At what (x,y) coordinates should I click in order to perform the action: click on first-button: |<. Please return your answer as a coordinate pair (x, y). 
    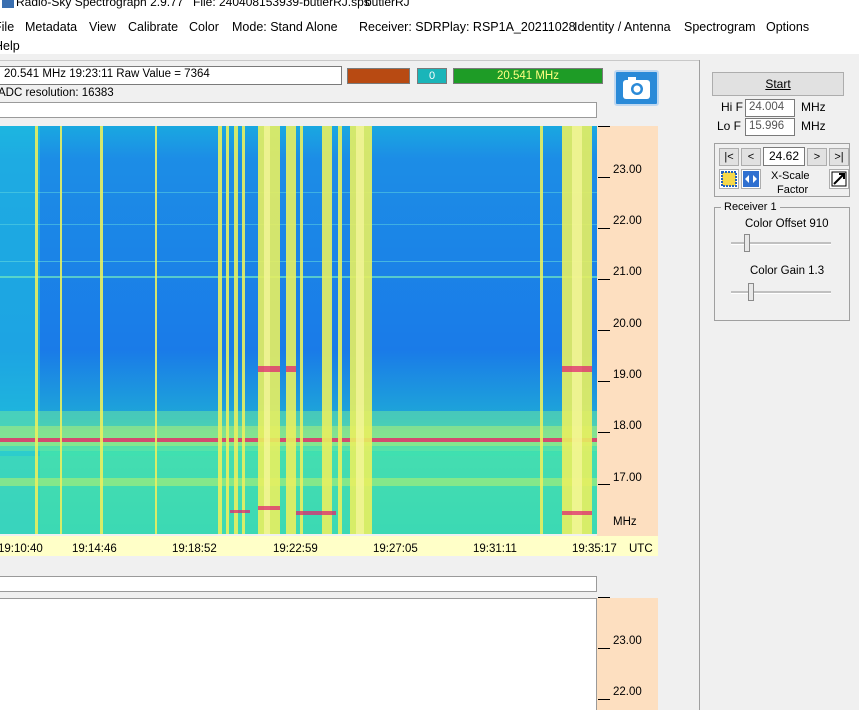
    Looking at the image, I should click on (729, 157).